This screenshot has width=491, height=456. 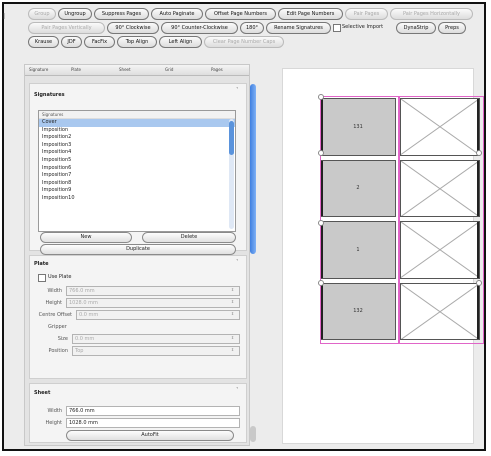 What do you see at coordinates (337, 28) in the screenshot?
I see `selective-import-checkbox` at bounding box center [337, 28].